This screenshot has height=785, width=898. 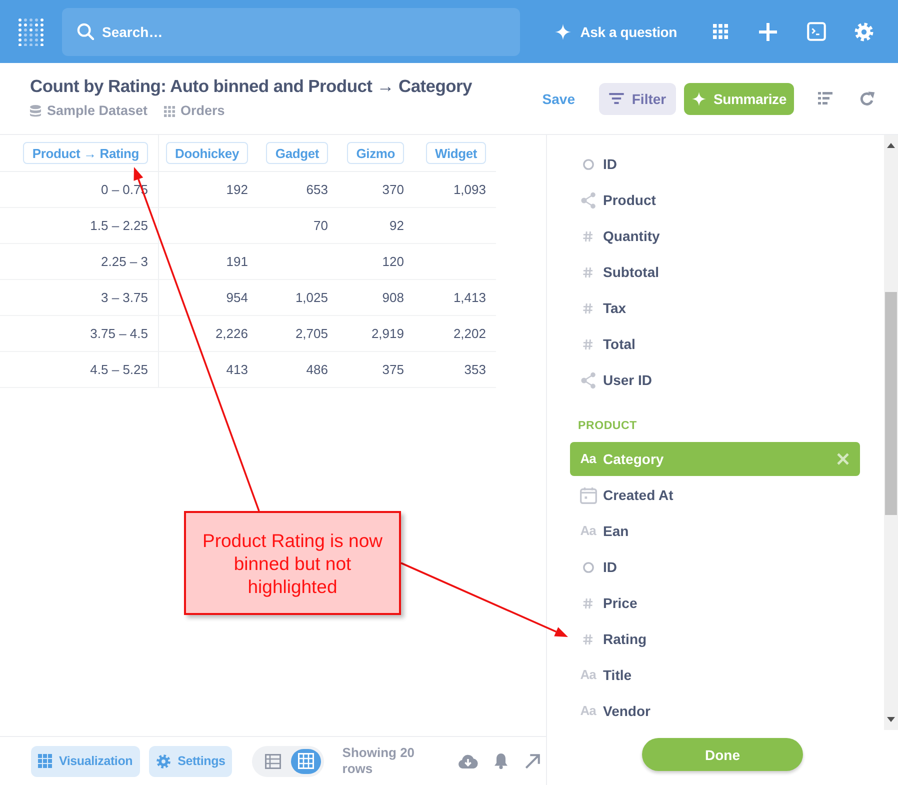 I want to click on table-cell: 353, so click(x=475, y=369).